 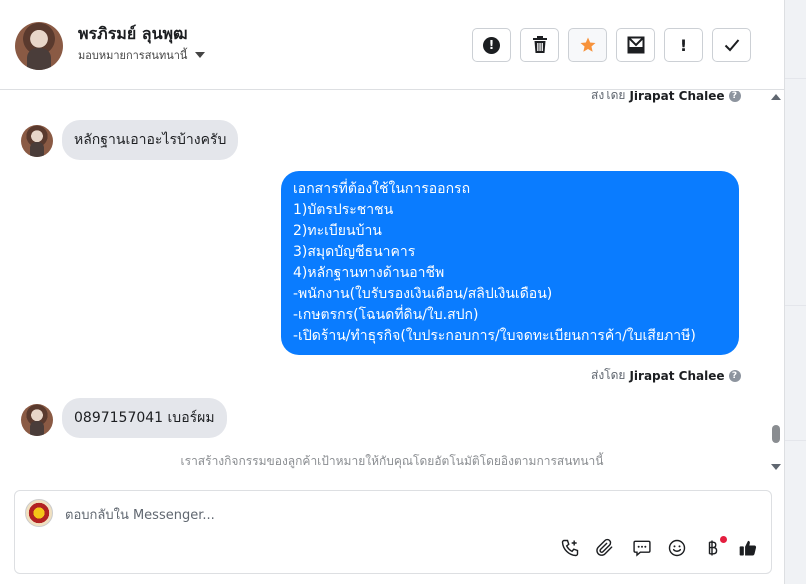 What do you see at coordinates (393, 532) in the screenshot?
I see `reply-composer` at bounding box center [393, 532].